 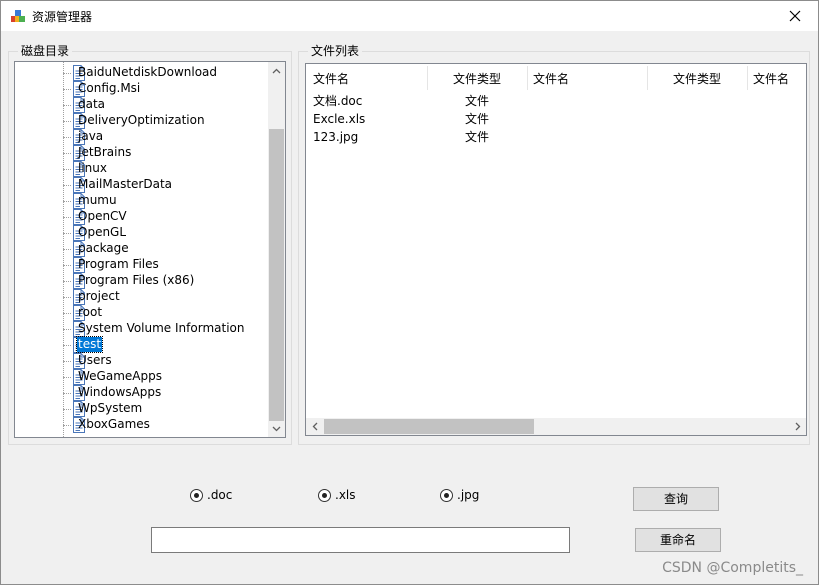 I want to click on file-row: 123.jpg 文件, so click(x=546, y=137).